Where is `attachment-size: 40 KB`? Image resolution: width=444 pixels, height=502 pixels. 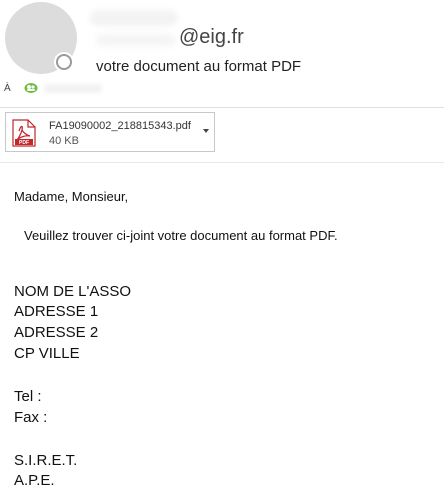
attachment-size: 40 KB is located at coordinates (64, 141).